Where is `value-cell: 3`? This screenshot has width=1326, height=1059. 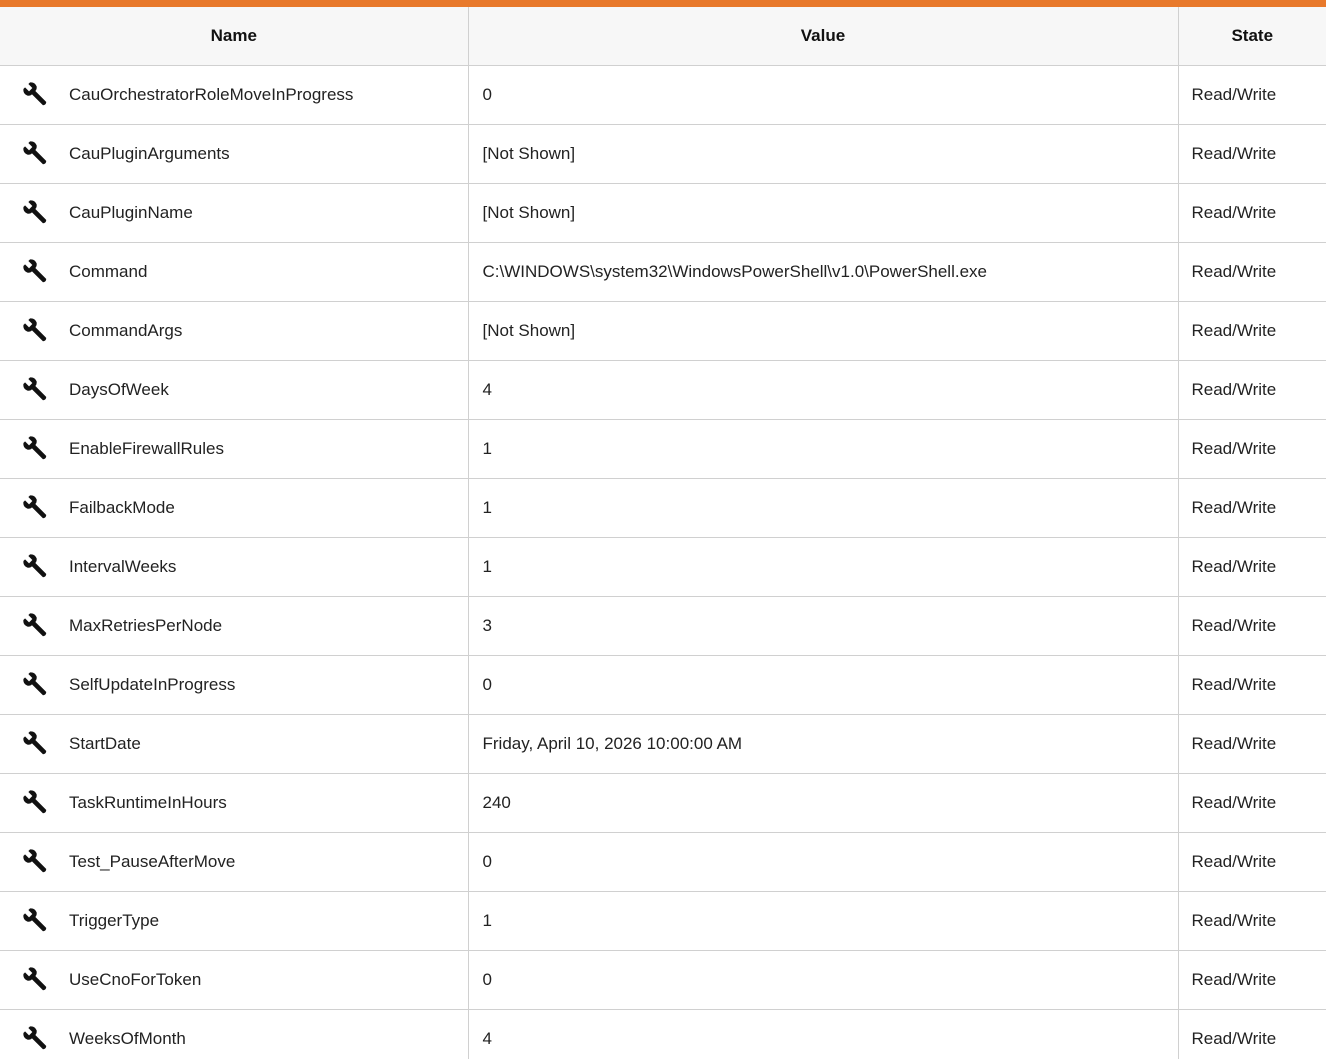
value-cell: 3 is located at coordinates (823, 626).